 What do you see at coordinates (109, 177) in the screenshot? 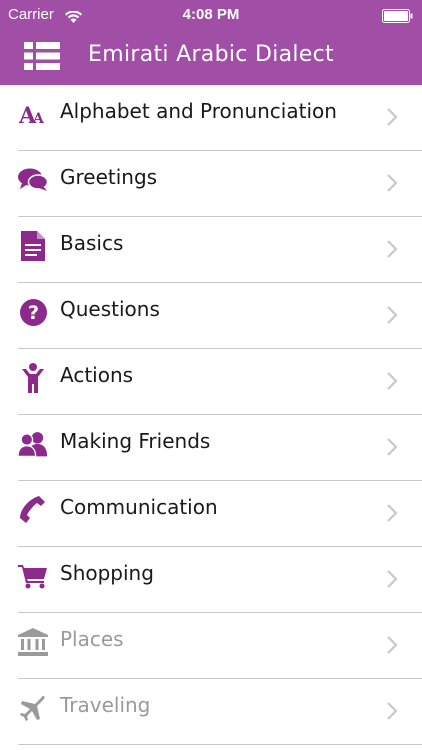
I see `list-item-label: Greetings` at bounding box center [109, 177].